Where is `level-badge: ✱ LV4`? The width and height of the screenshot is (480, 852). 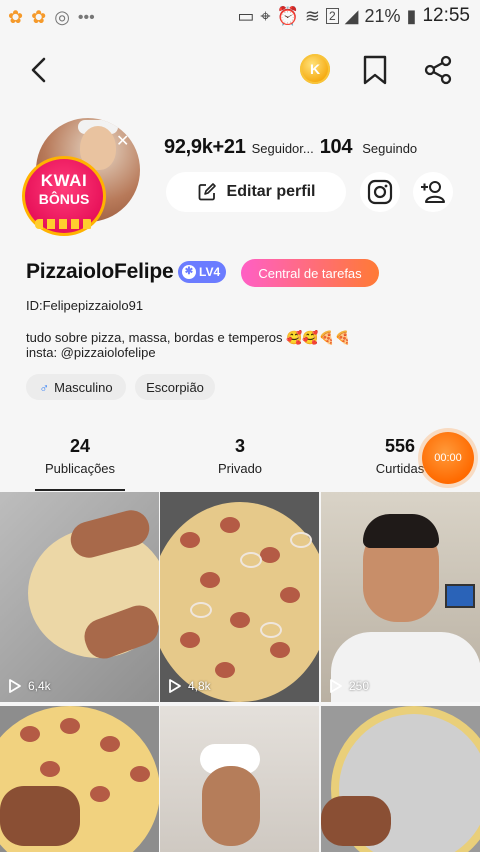 level-badge: ✱ LV4 is located at coordinates (202, 272).